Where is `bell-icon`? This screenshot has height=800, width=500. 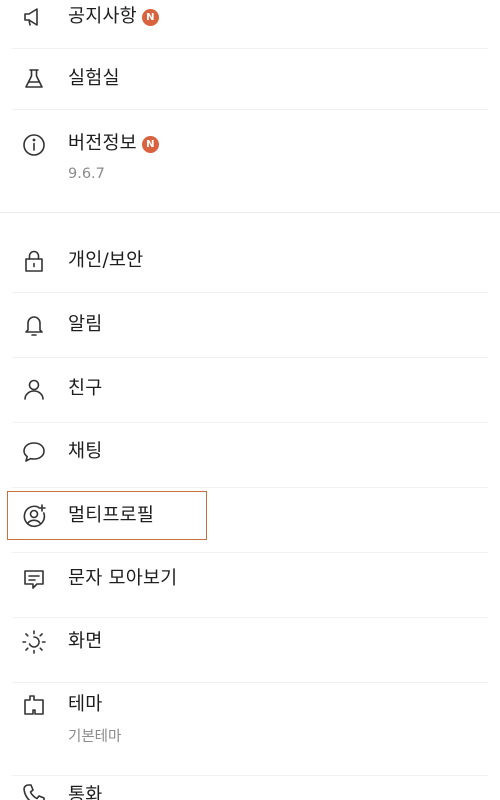
bell-icon is located at coordinates (34, 325).